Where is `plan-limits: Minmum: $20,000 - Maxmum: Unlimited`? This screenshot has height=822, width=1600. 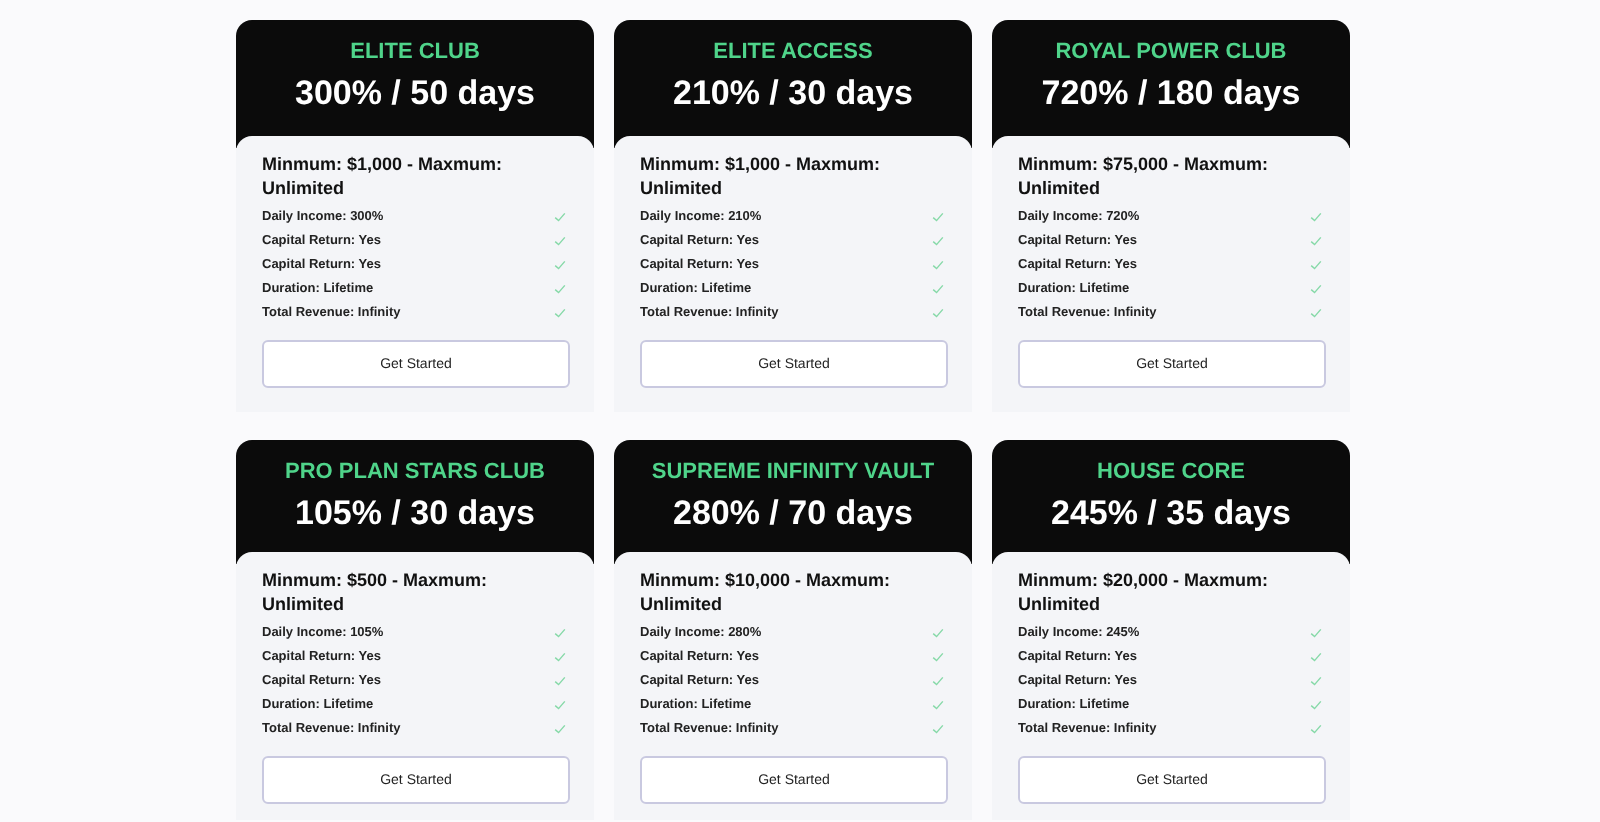
plan-limits: Minmum: $20,000 - Maxmum: Unlimited is located at coordinates (1144, 592).